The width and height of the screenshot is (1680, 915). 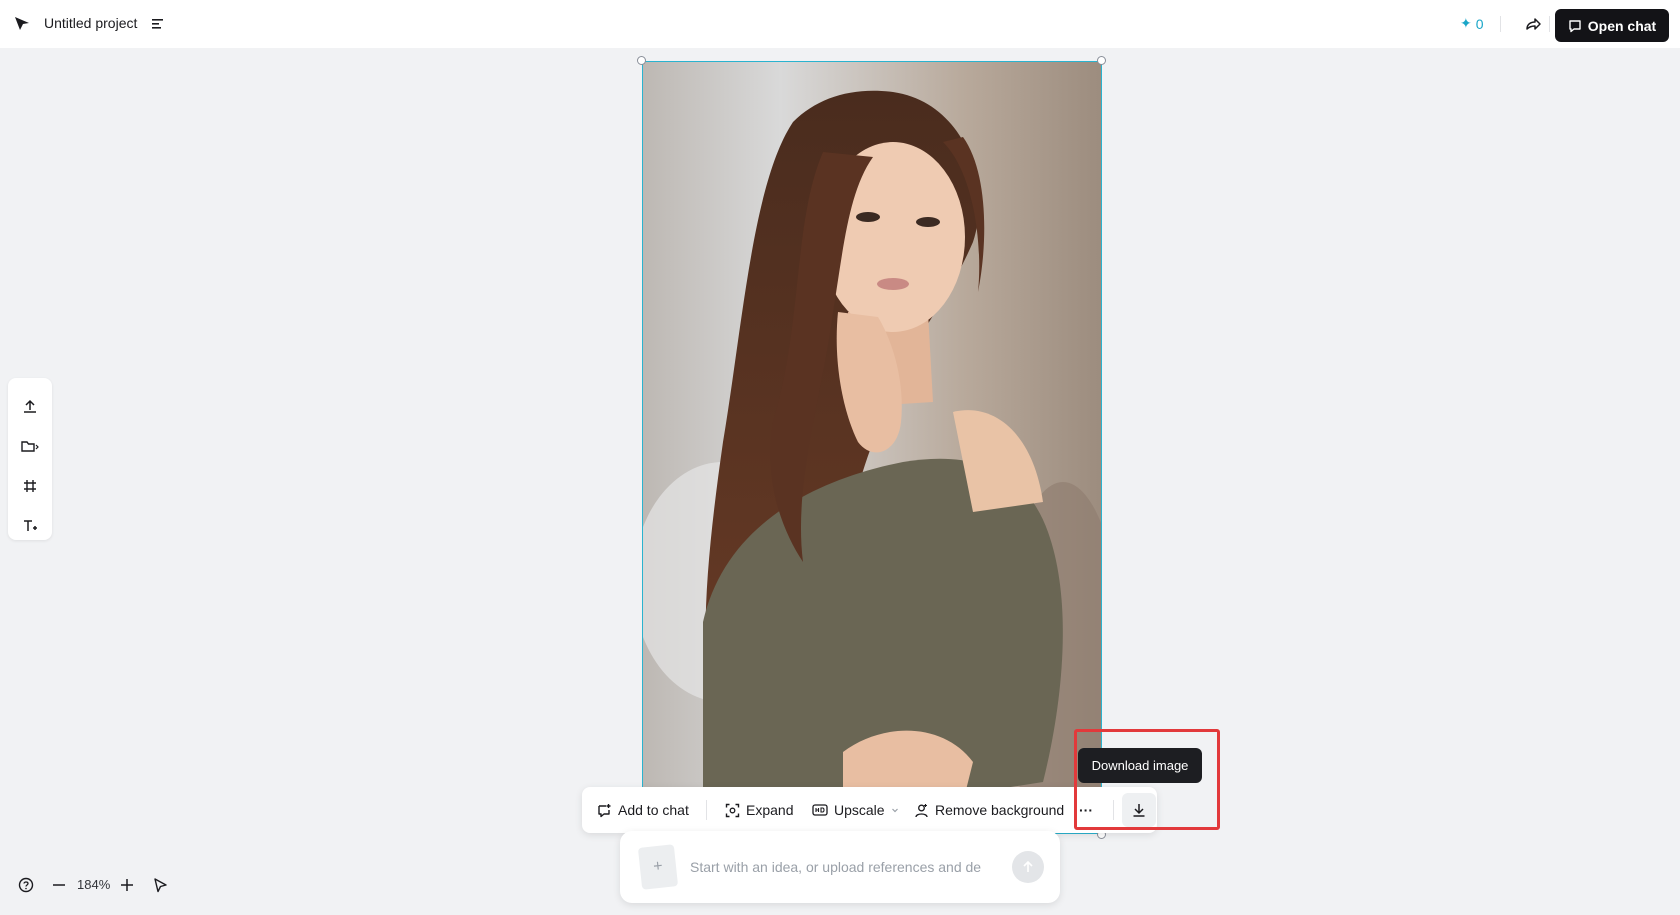 What do you see at coordinates (1575, 25) in the screenshot?
I see `chat-icon` at bounding box center [1575, 25].